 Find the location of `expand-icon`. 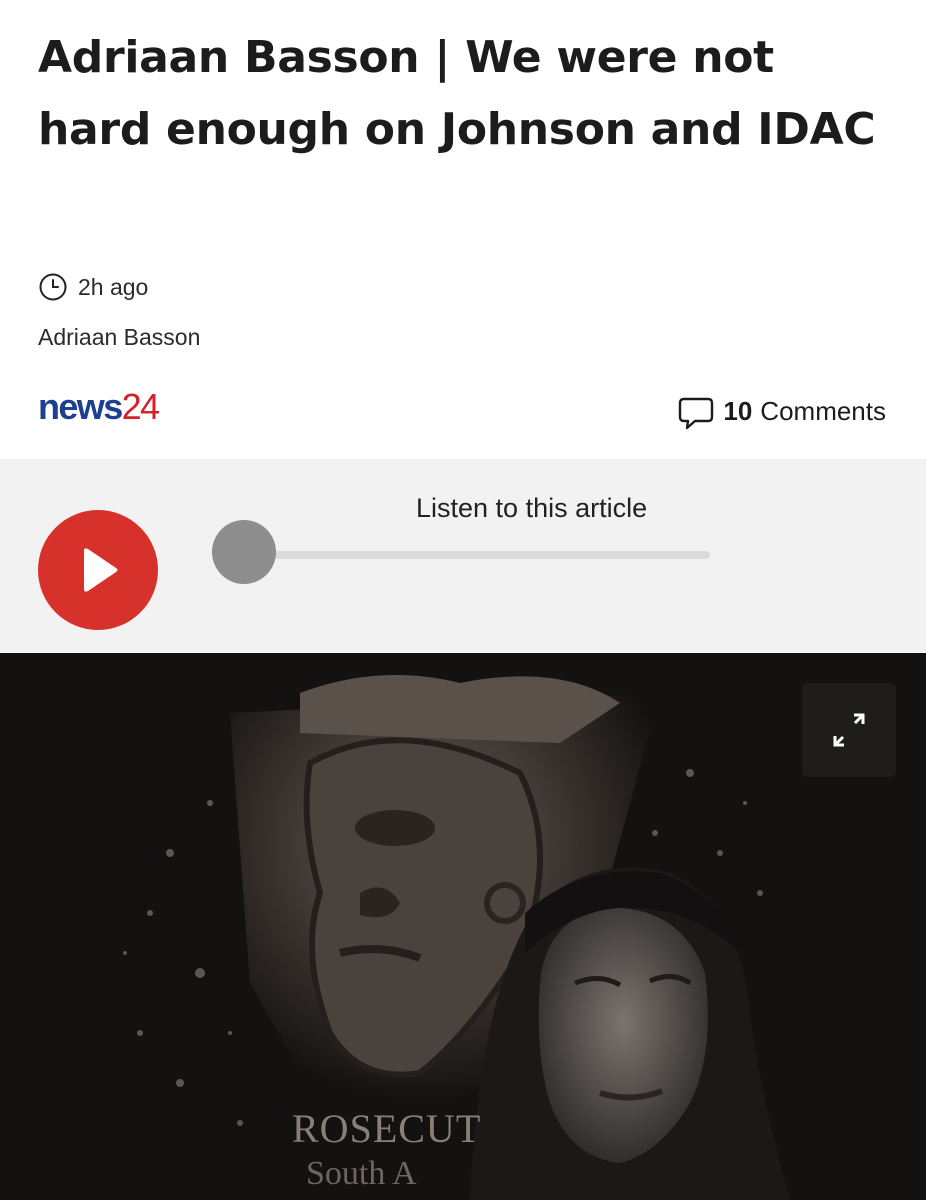

expand-icon is located at coordinates (849, 730).